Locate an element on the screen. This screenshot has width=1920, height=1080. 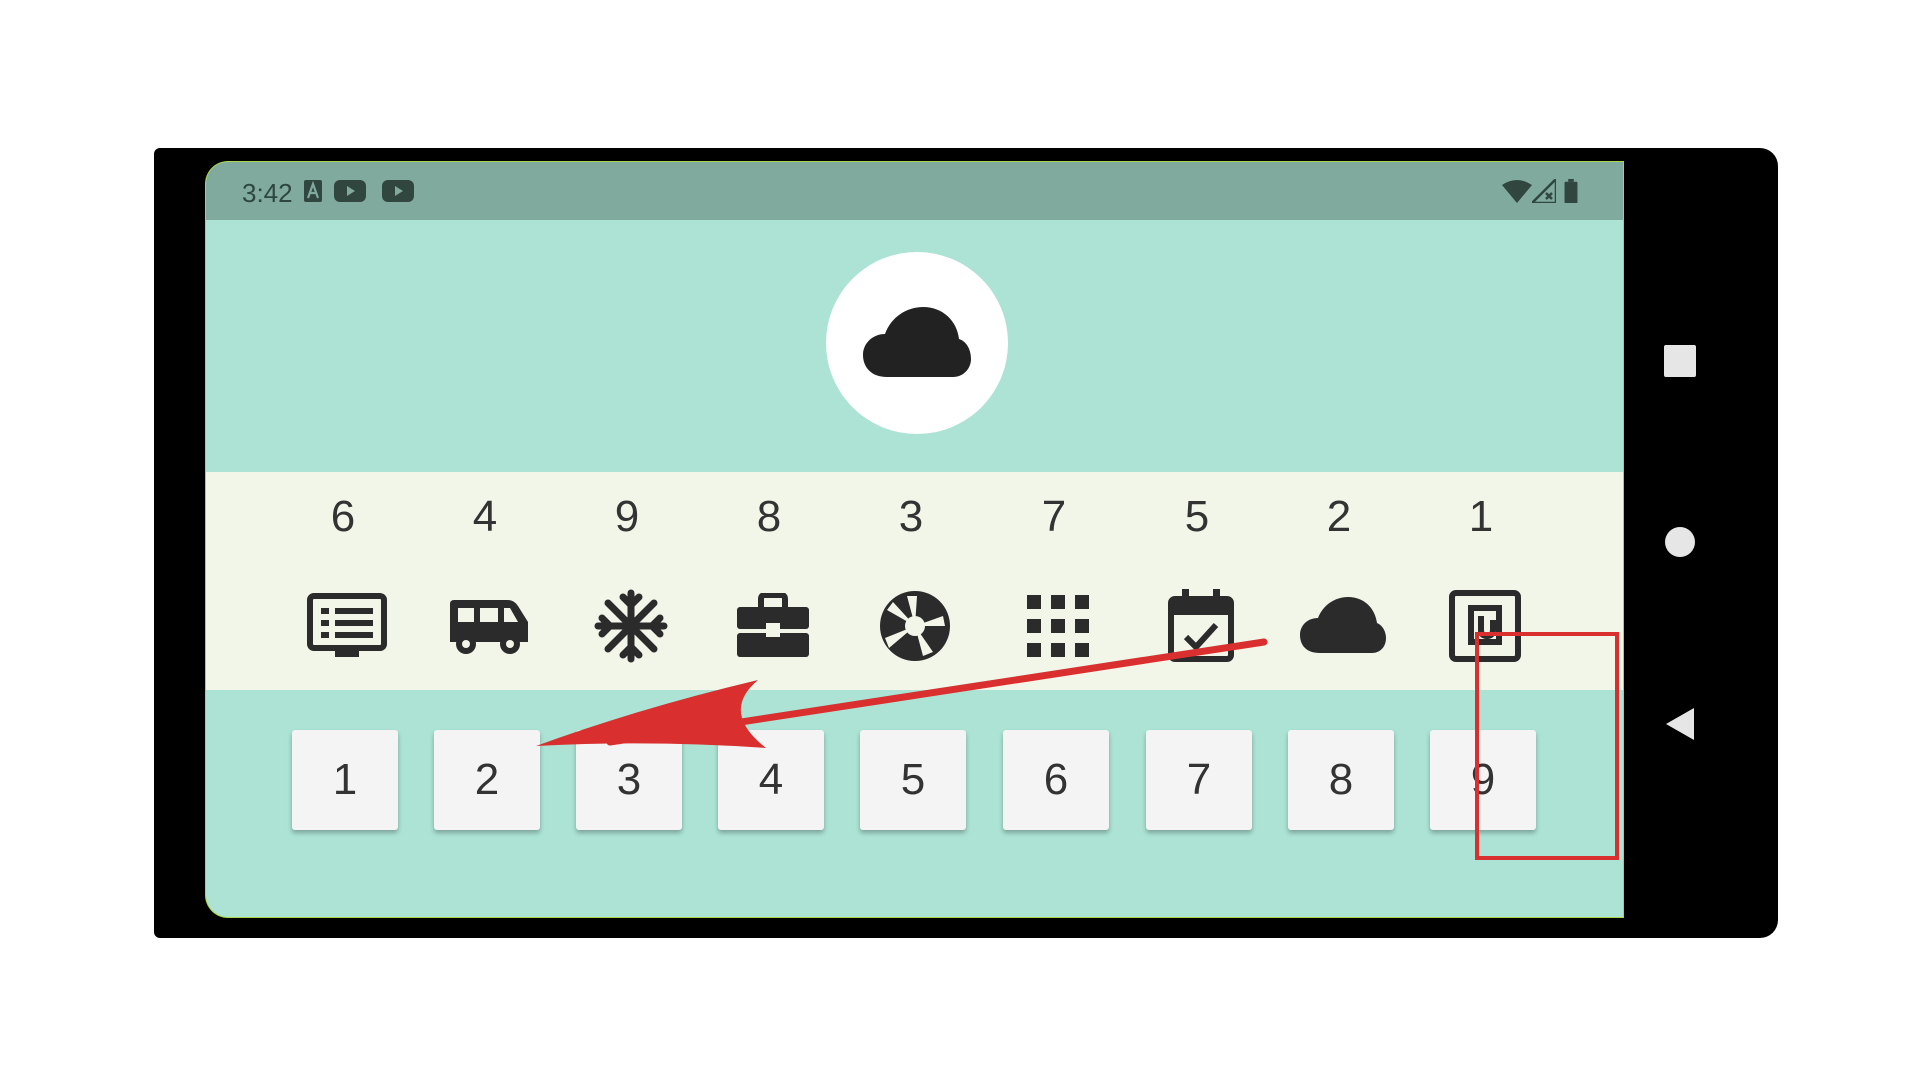
annotation-arrow is located at coordinates (902, 693).